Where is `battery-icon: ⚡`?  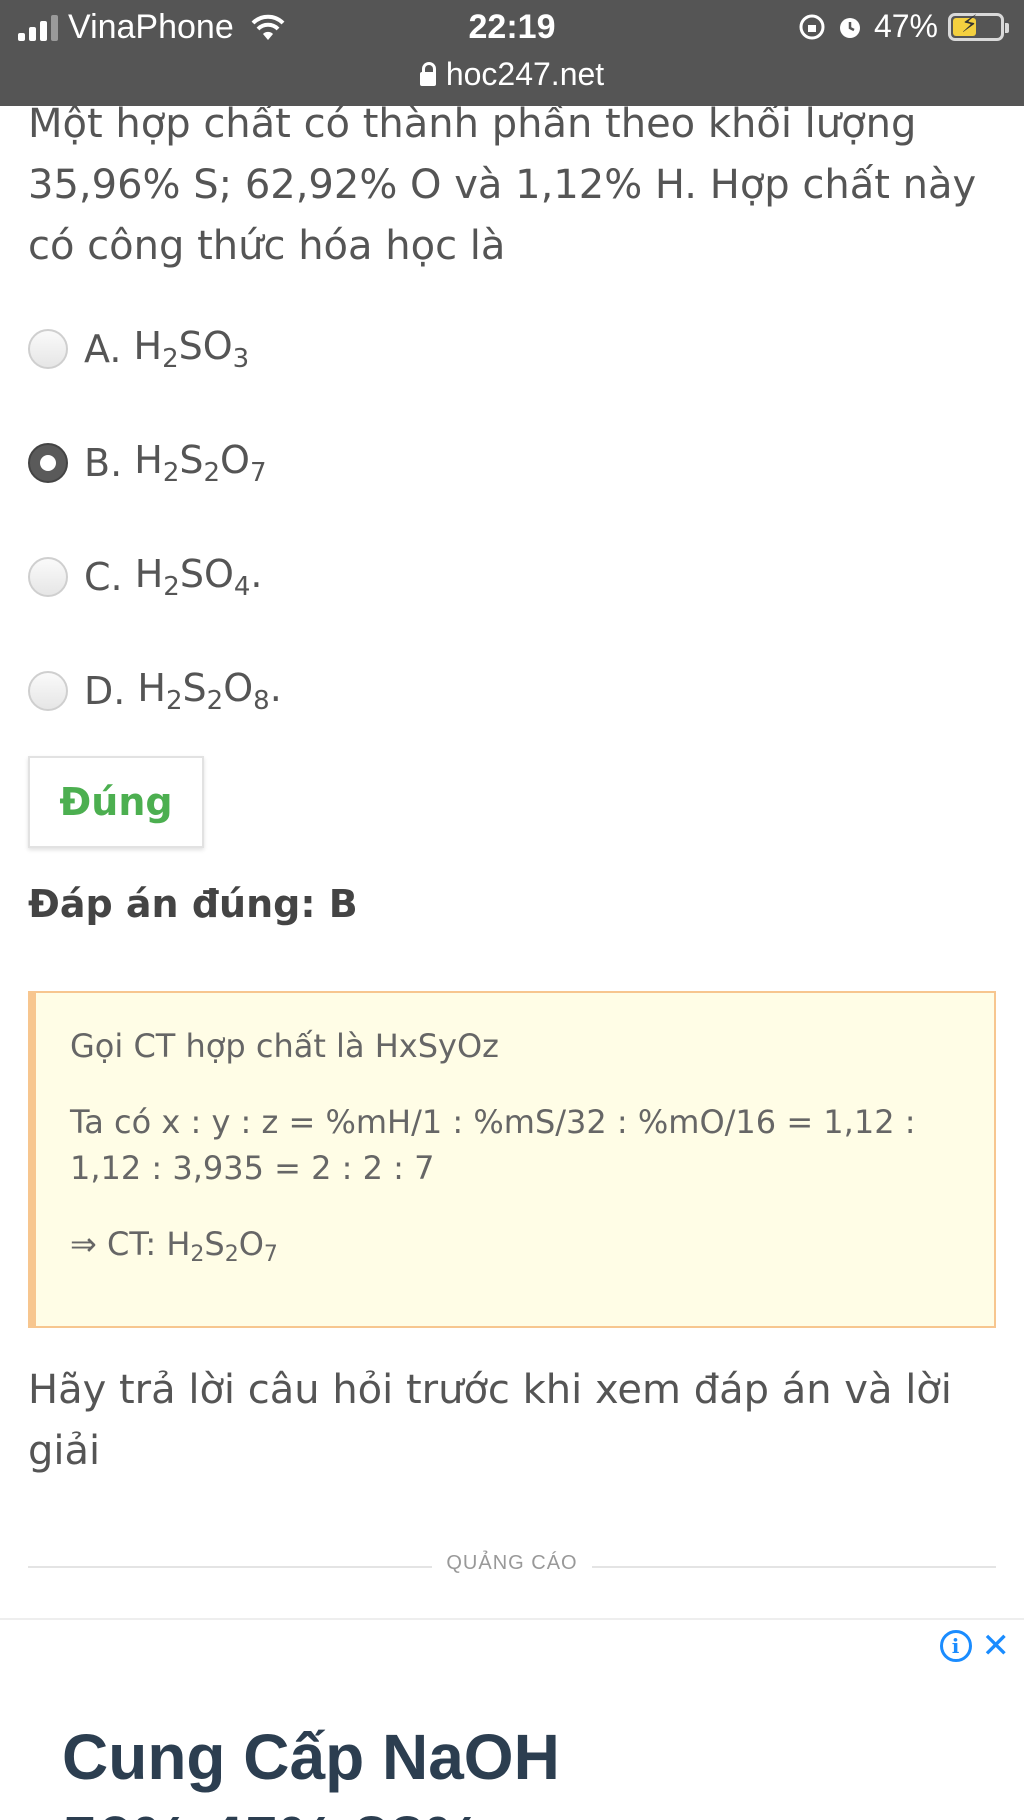
battery-icon: ⚡ is located at coordinates (978, 26).